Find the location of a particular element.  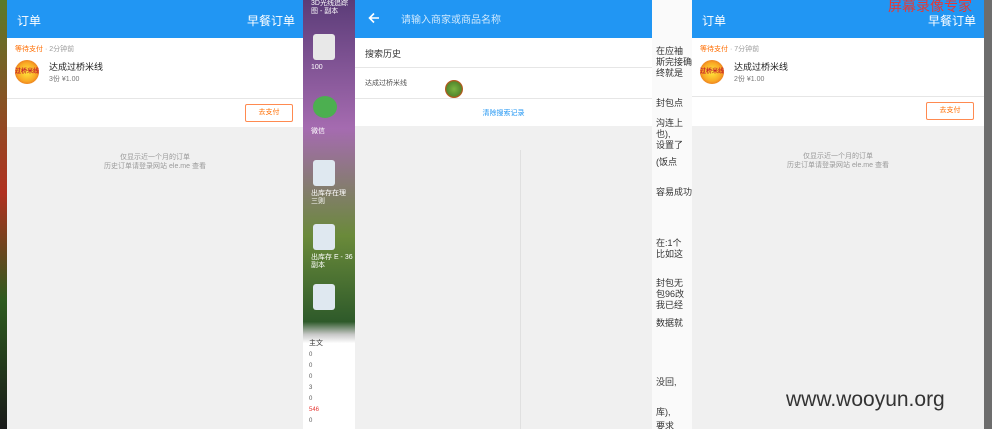

status-time: · 7分钟前 is located at coordinates (744, 49).